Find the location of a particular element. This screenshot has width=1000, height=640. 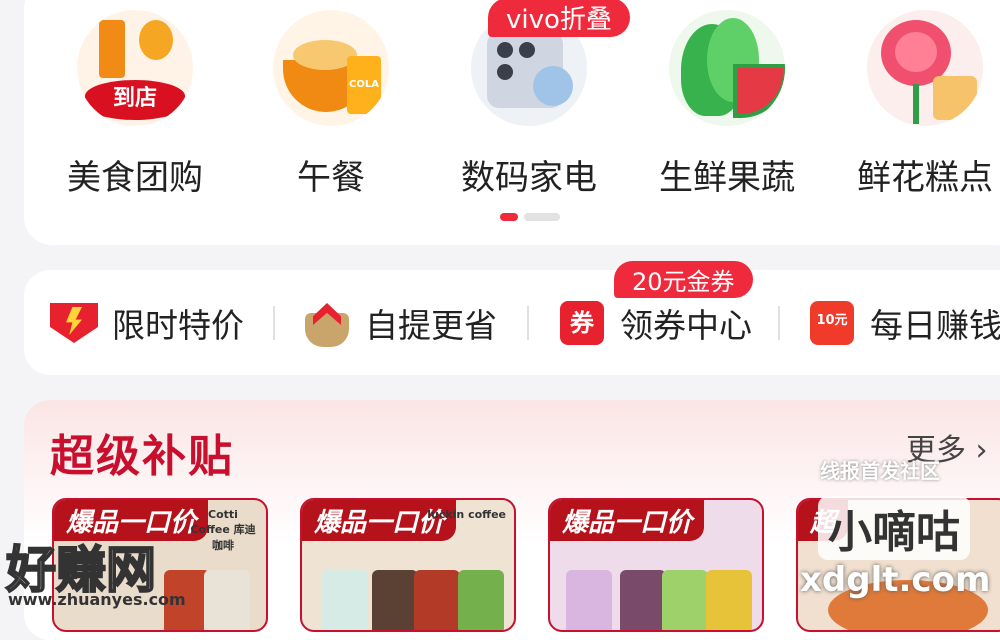

category-label: 午餐 is located at coordinates (331, 178).